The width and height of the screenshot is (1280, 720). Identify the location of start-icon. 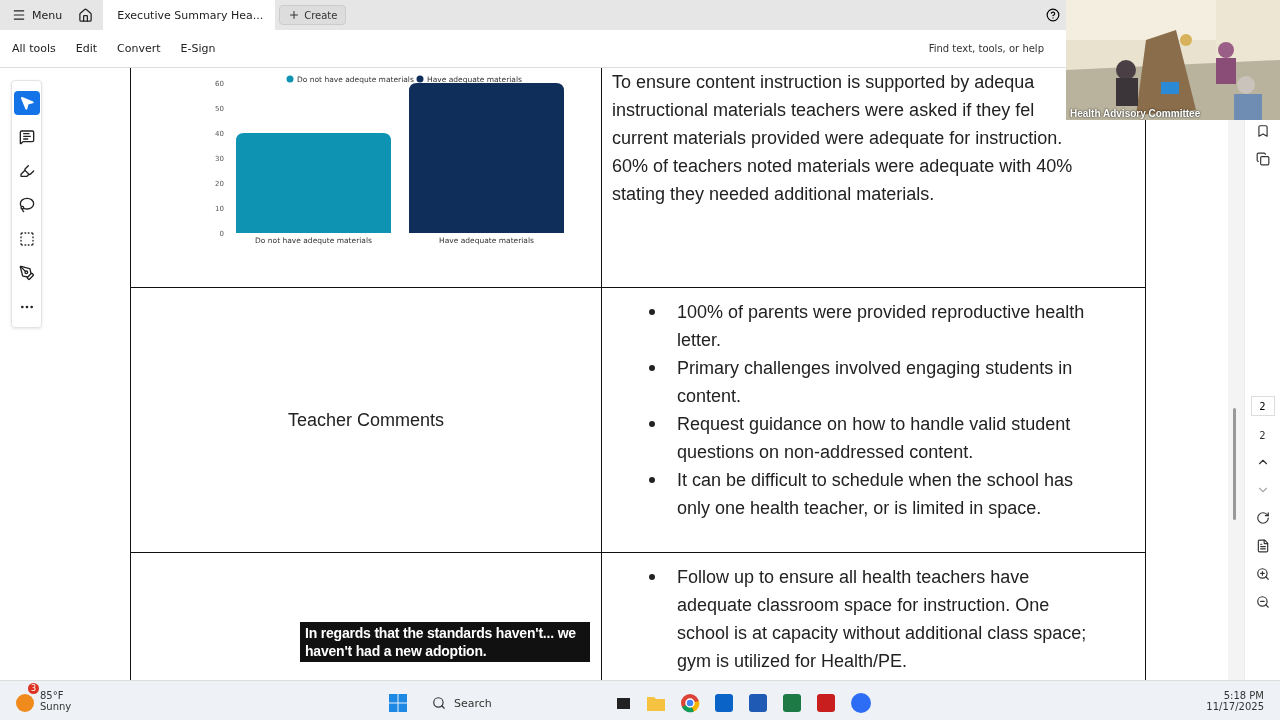
(398, 703).